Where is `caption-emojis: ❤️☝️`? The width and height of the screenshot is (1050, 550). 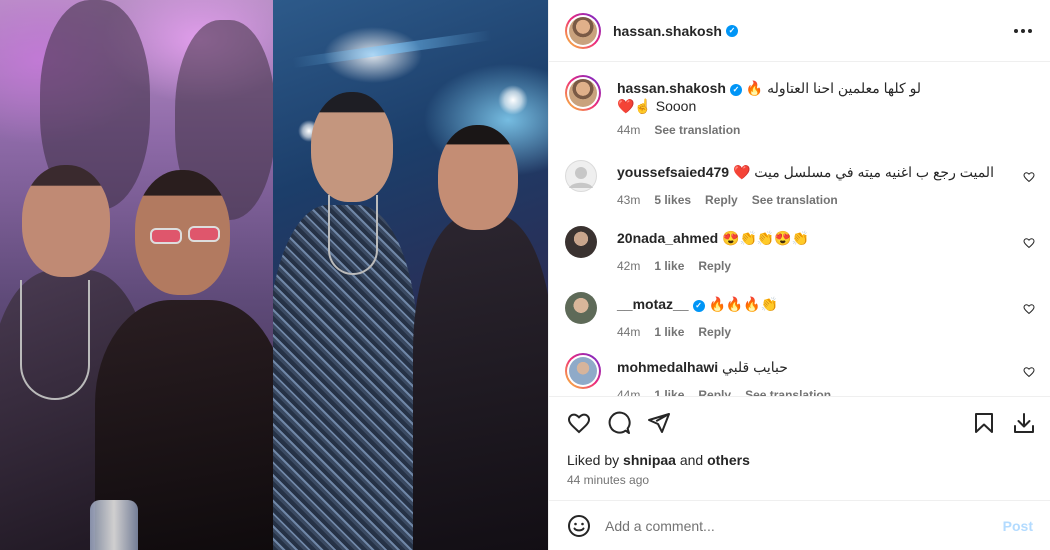
caption-emojis: ❤️☝️ is located at coordinates (634, 106).